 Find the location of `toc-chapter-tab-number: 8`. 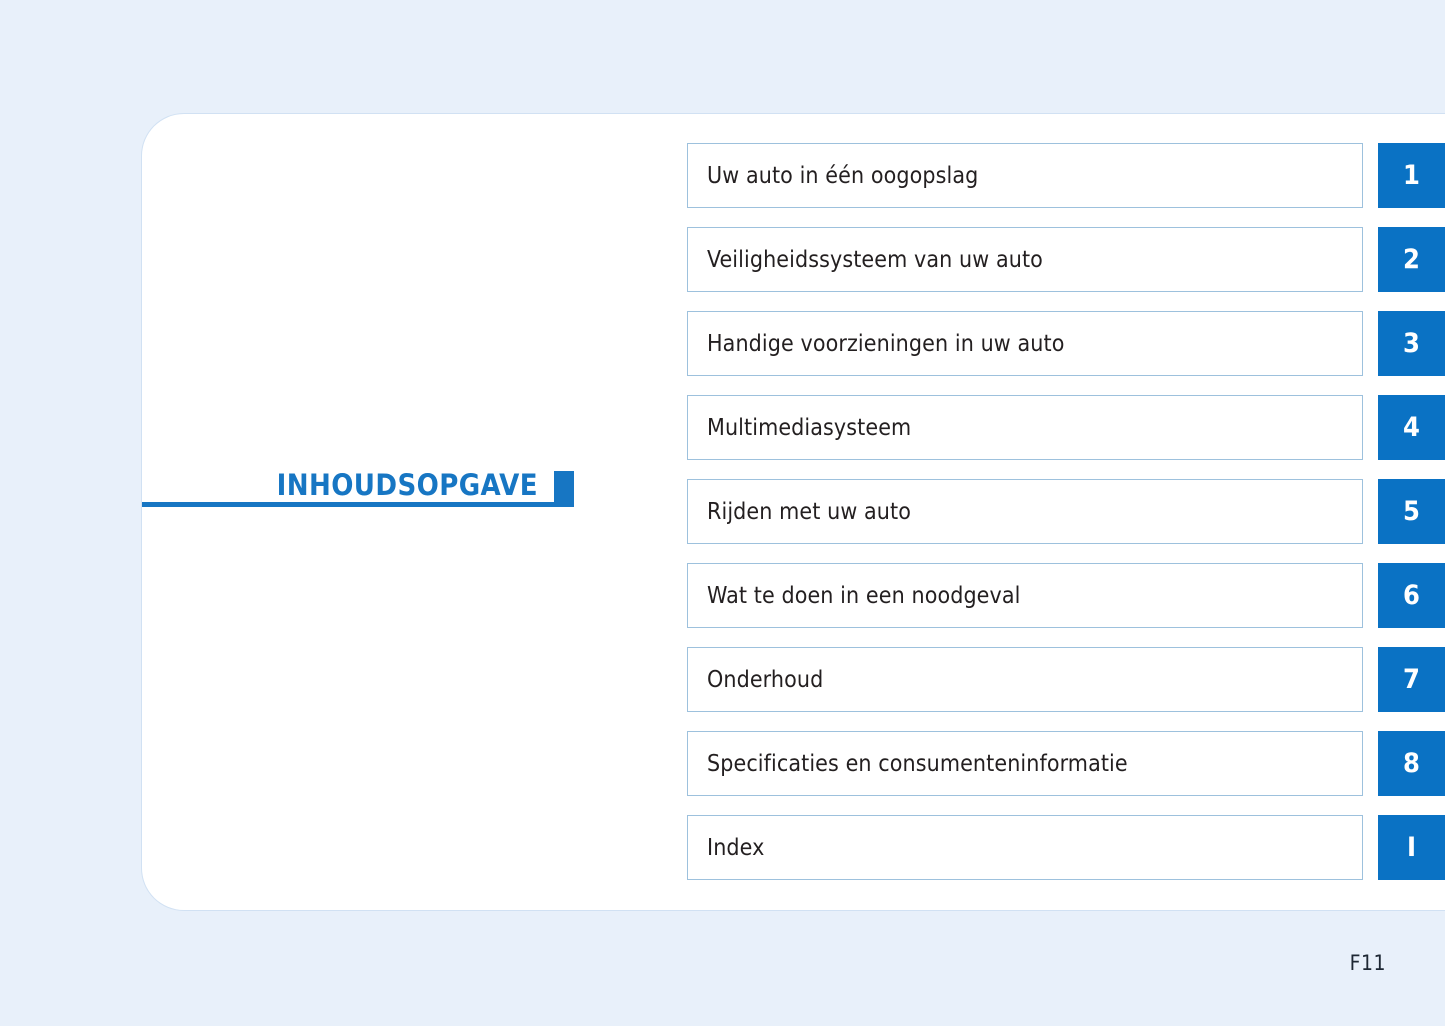

toc-chapter-tab-number: 8 is located at coordinates (1411, 763).